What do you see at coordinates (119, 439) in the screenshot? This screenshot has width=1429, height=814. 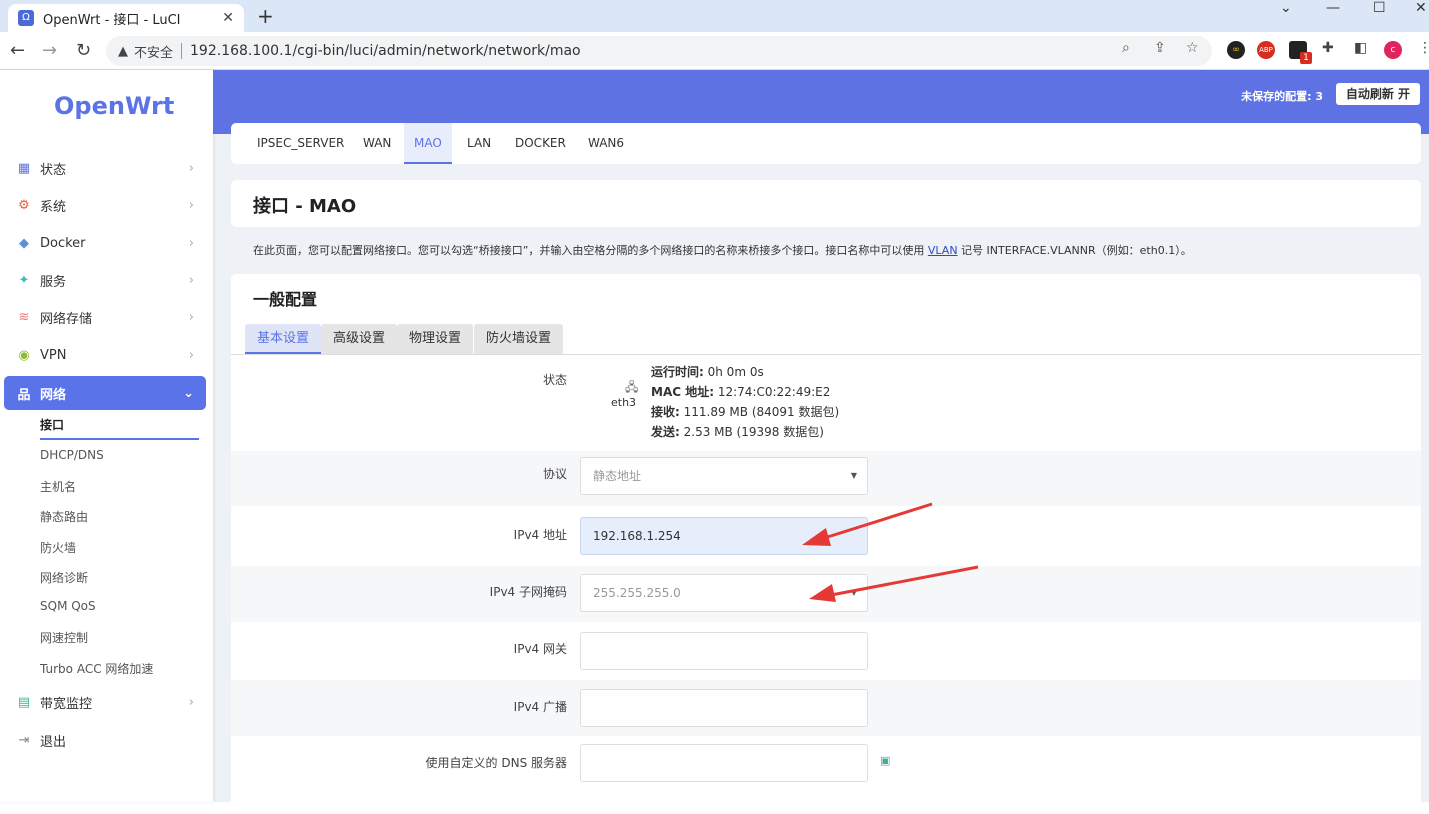 I see `active-subitem-underline` at bounding box center [119, 439].